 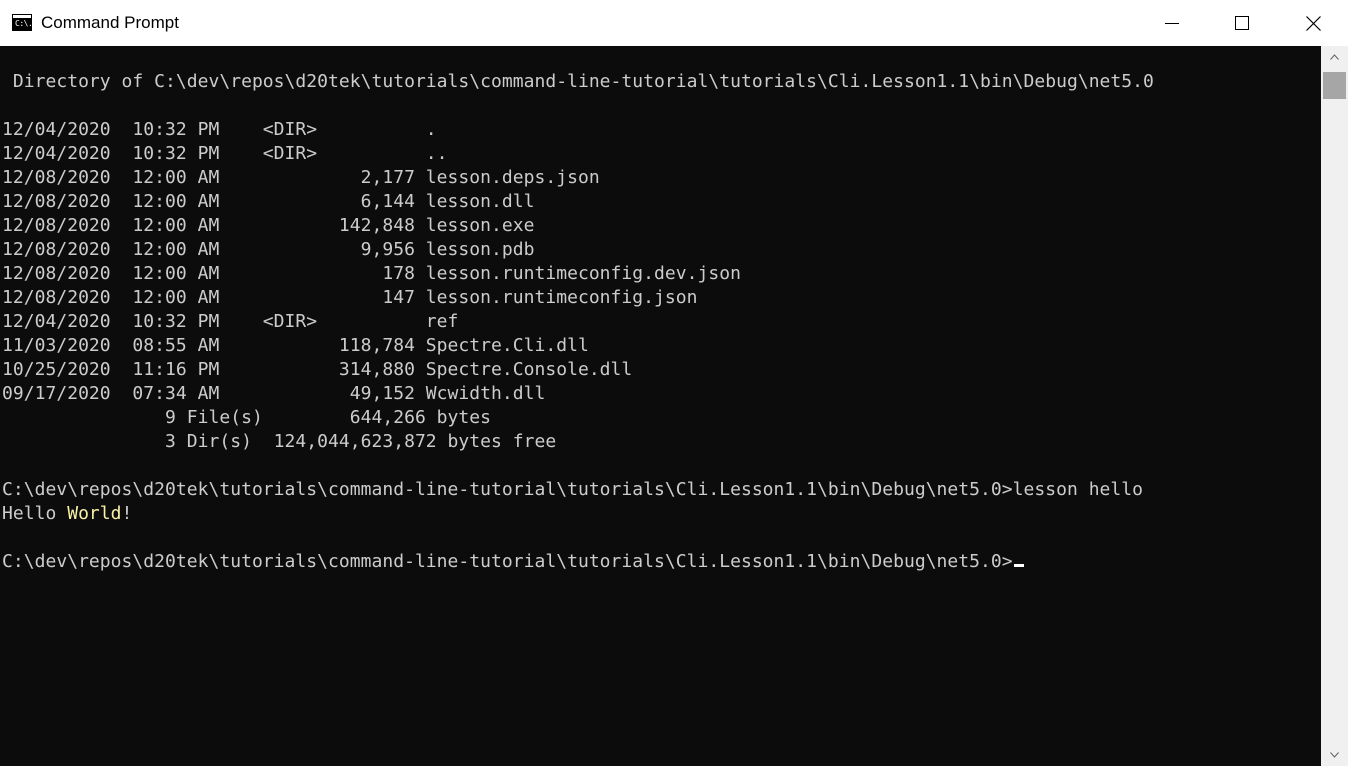 What do you see at coordinates (110, 22) in the screenshot?
I see `window-title: Command Prompt` at bounding box center [110, 22].